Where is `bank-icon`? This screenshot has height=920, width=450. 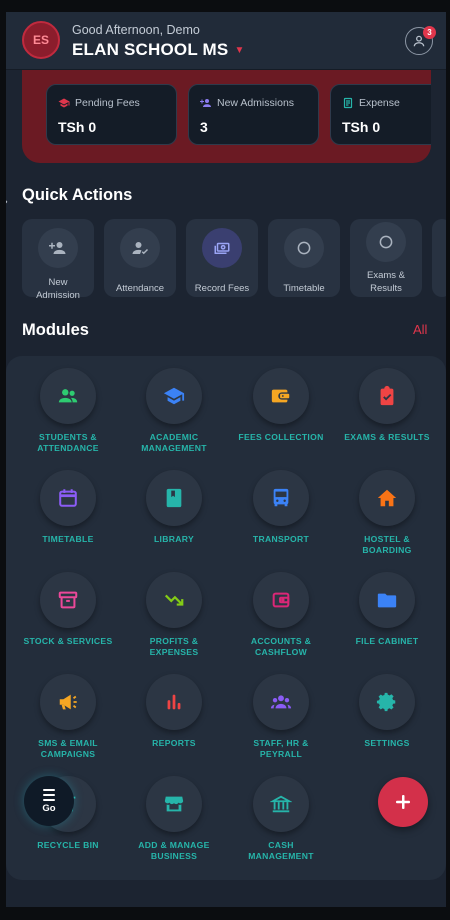 bank-icon is located at coordinates (281, 804).